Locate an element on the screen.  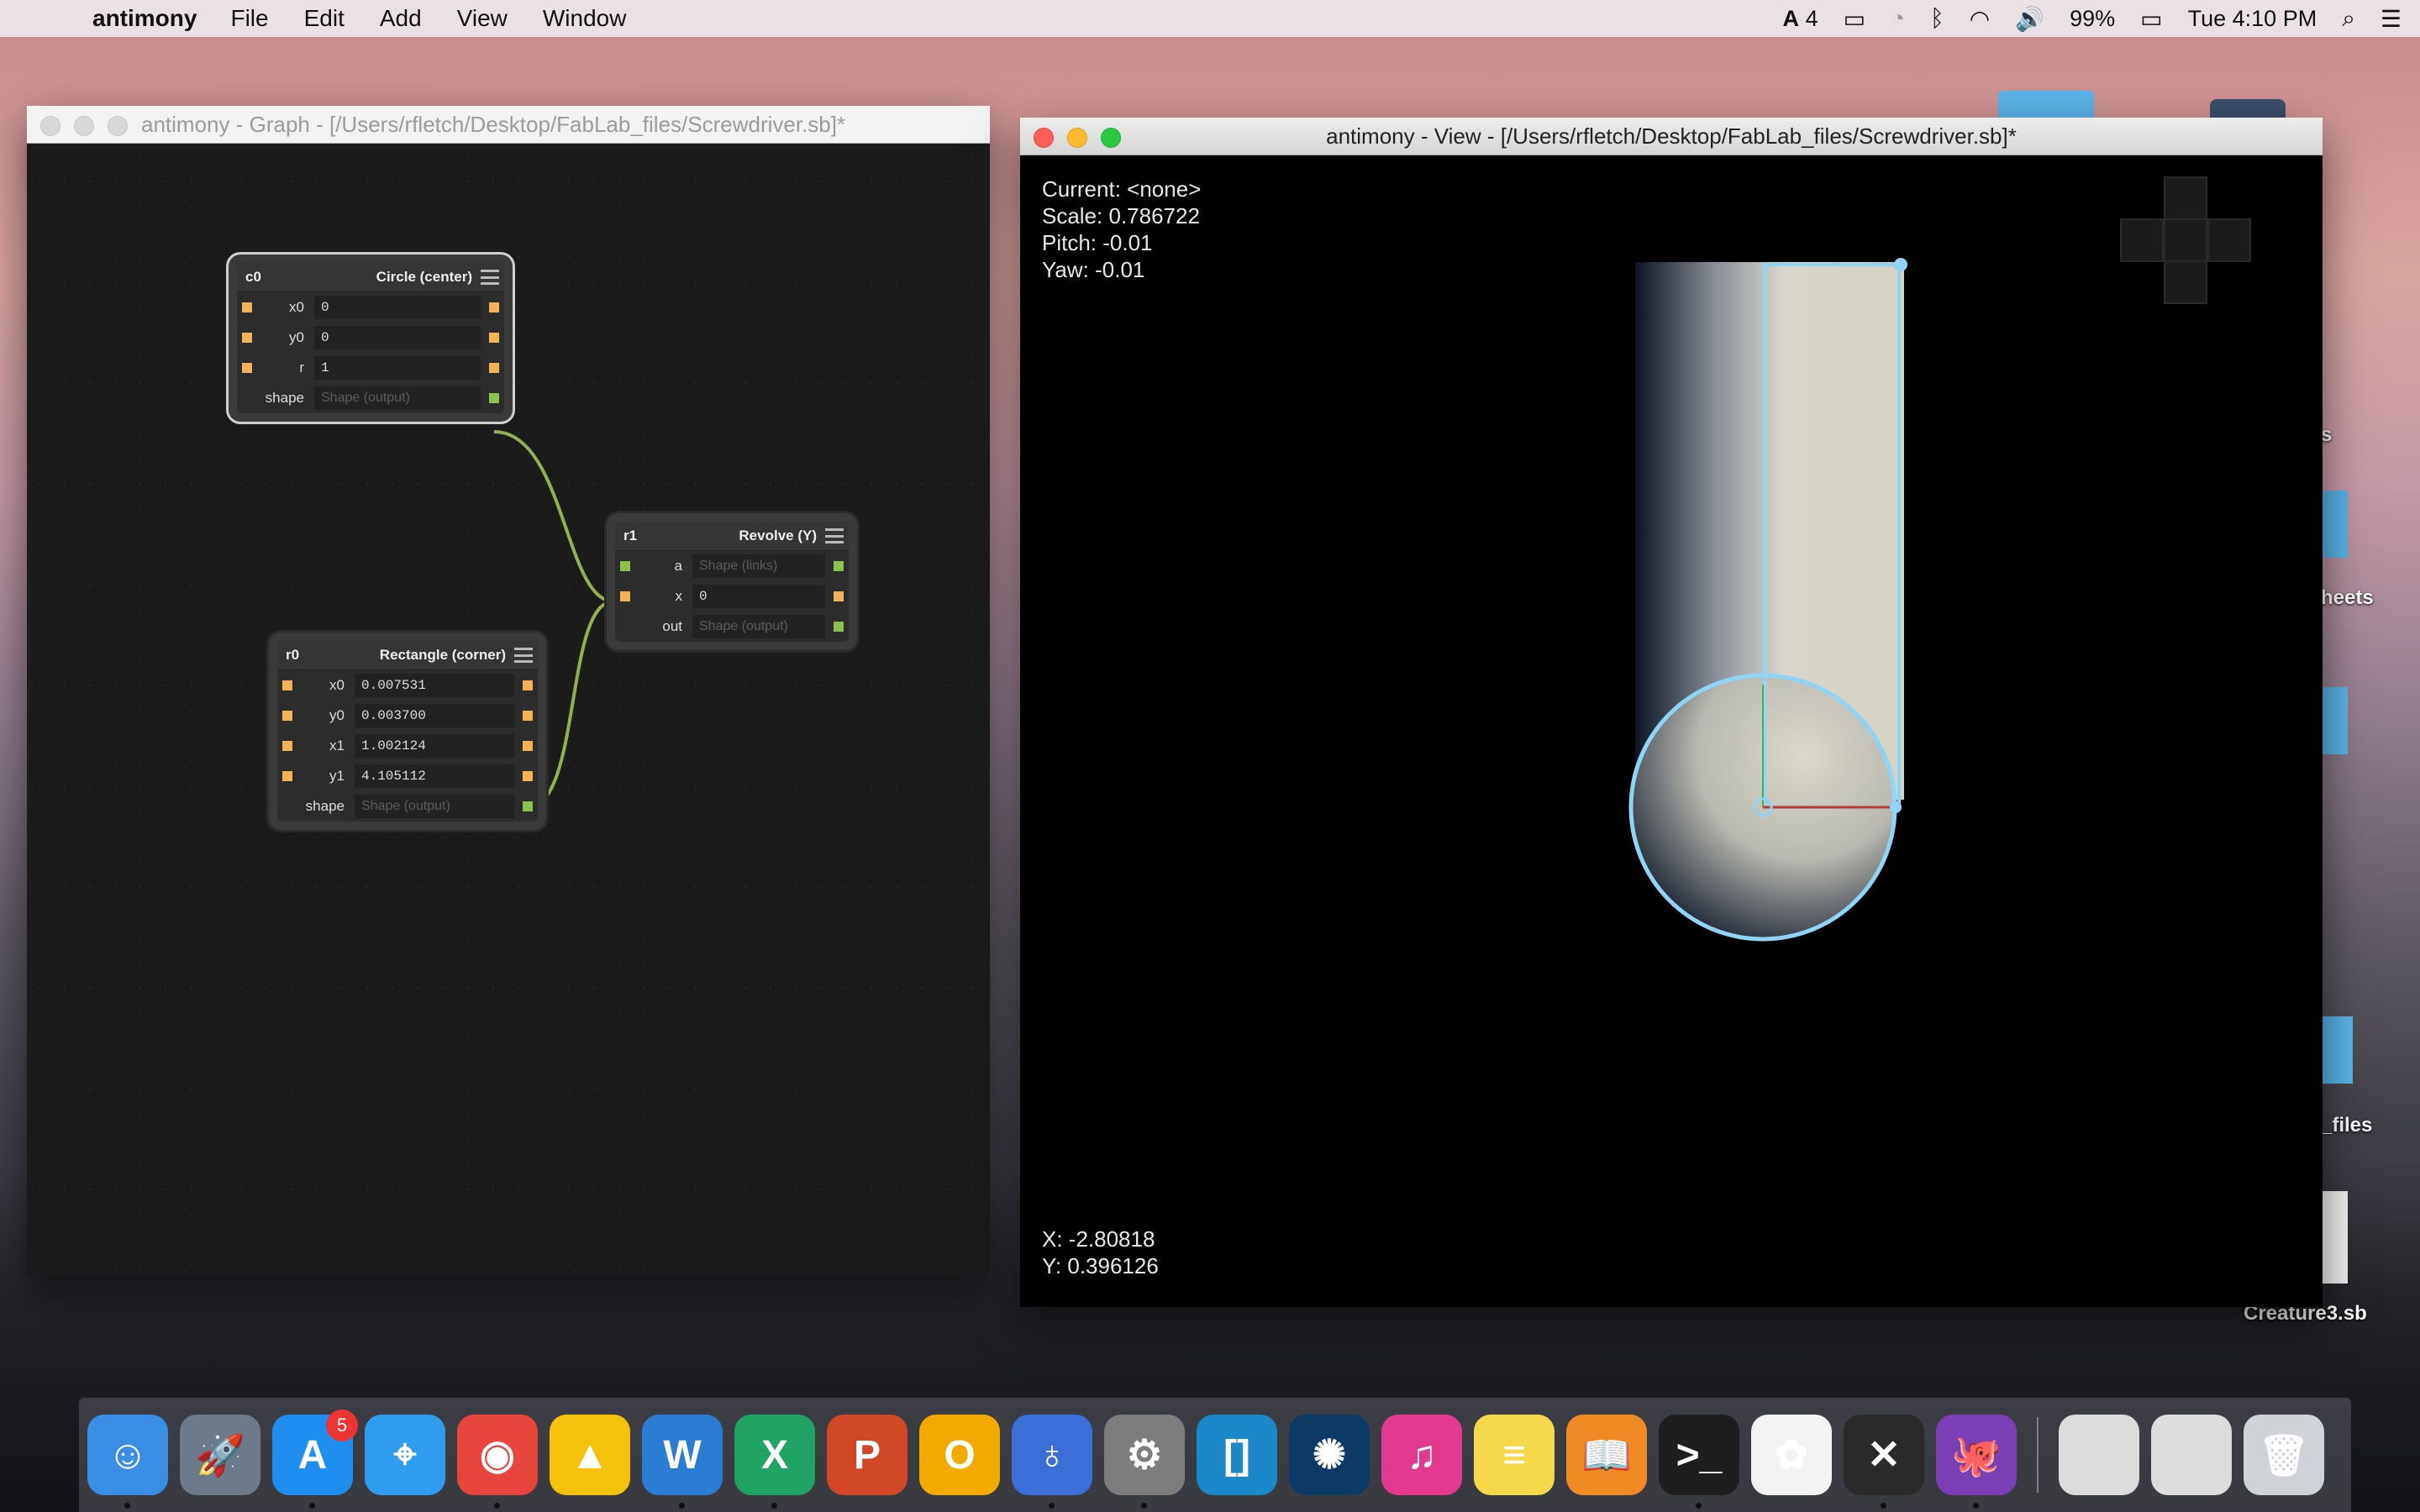
google-drive-icon: ▲ is located at coordinates (590, 1455).